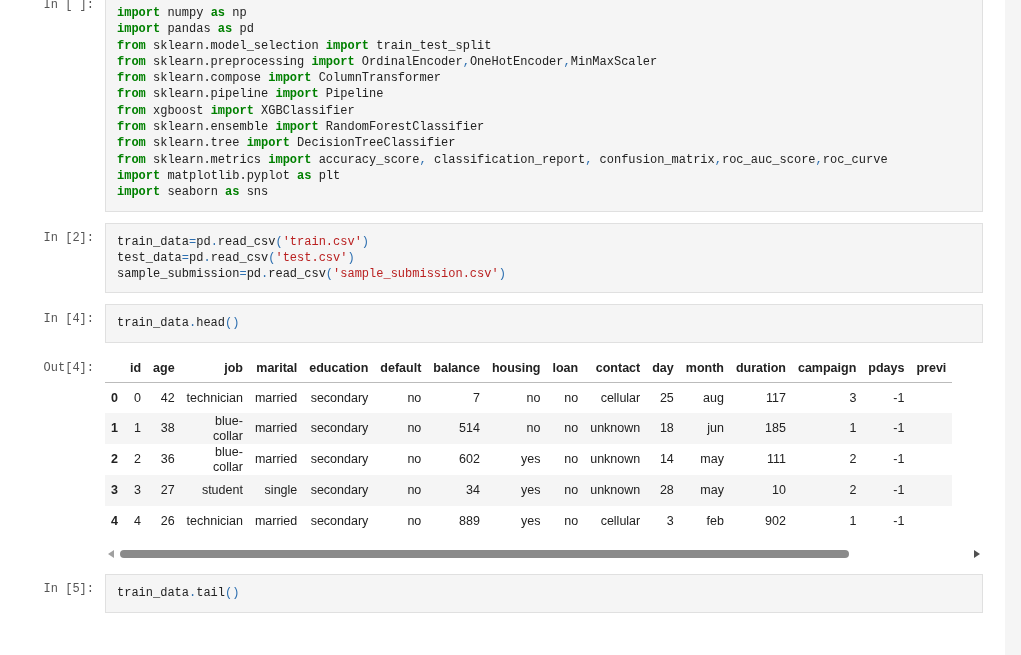 Image resolution: width=1021 pixels, height=655 pixels. I want to click on column-header: marital, so click(276, 368).